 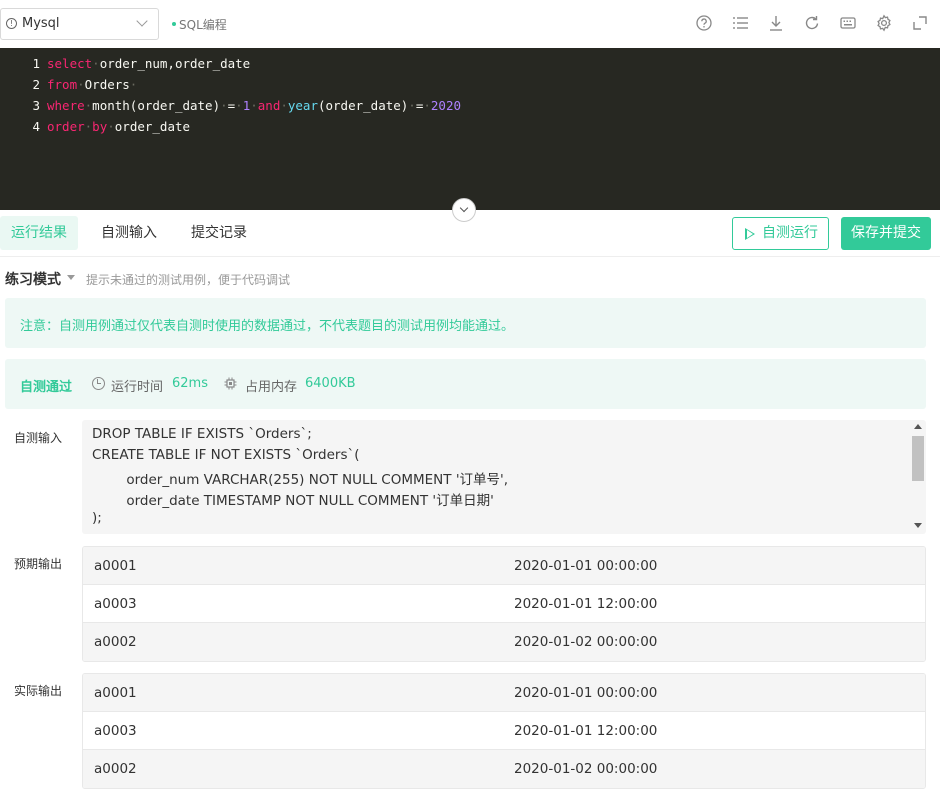 I want to click on expected-output-label: 预期输出, so click(x=38, y=564).